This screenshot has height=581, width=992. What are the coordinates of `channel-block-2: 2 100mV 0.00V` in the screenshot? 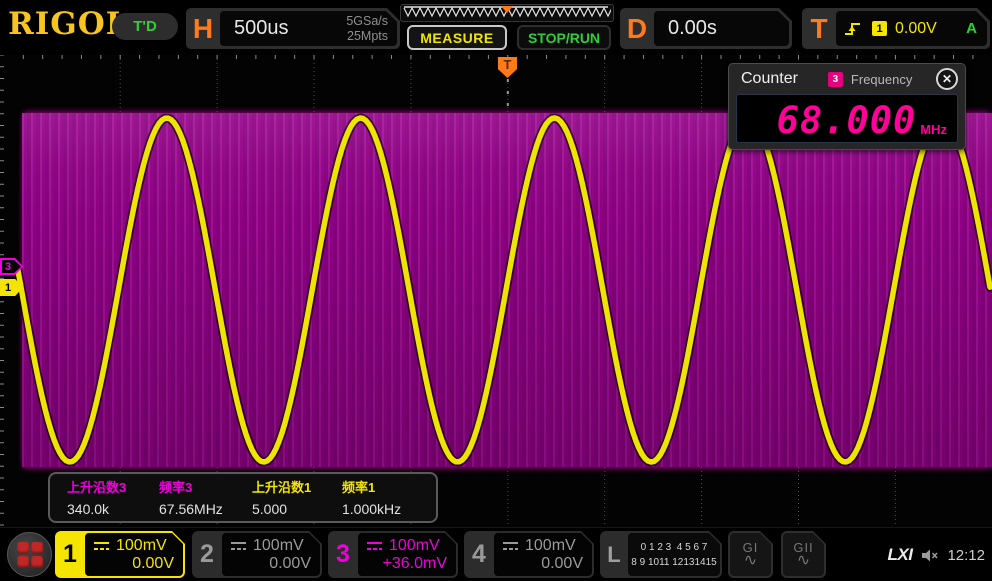 It's located at (257, 554).